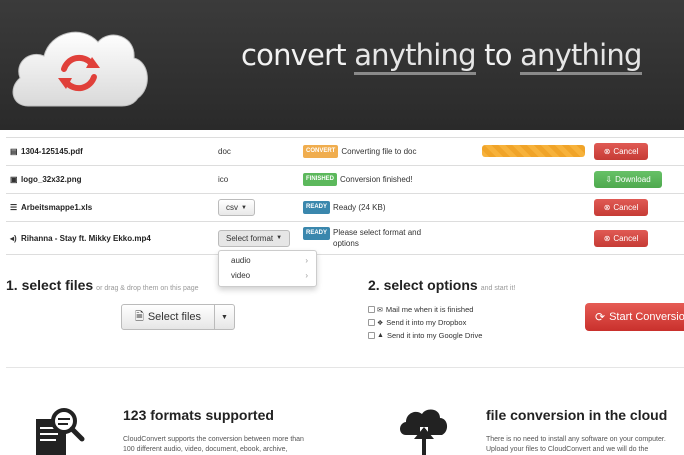 This screenshot has width=684, height=455. I want to click on cloud-download-icon, so click(424, 432).